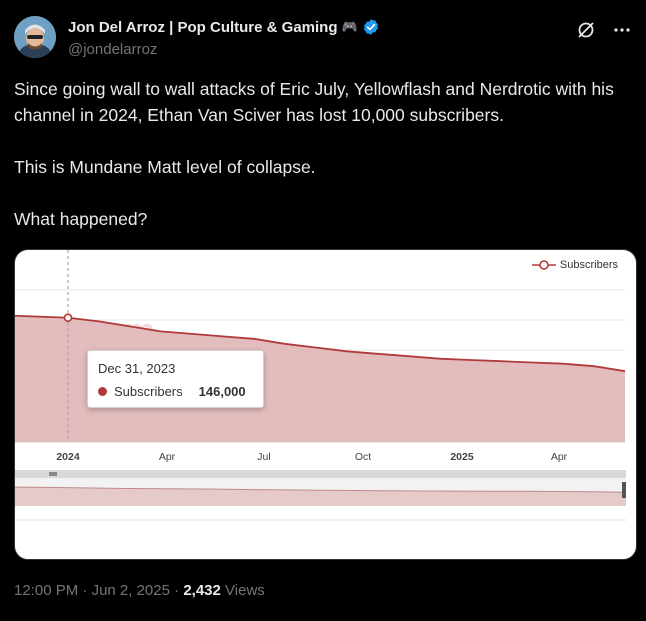  What do you see at coordinates (102, 391) in the screenshot?
I see `tooltip-series-dot` at bounding box center [102, 391].